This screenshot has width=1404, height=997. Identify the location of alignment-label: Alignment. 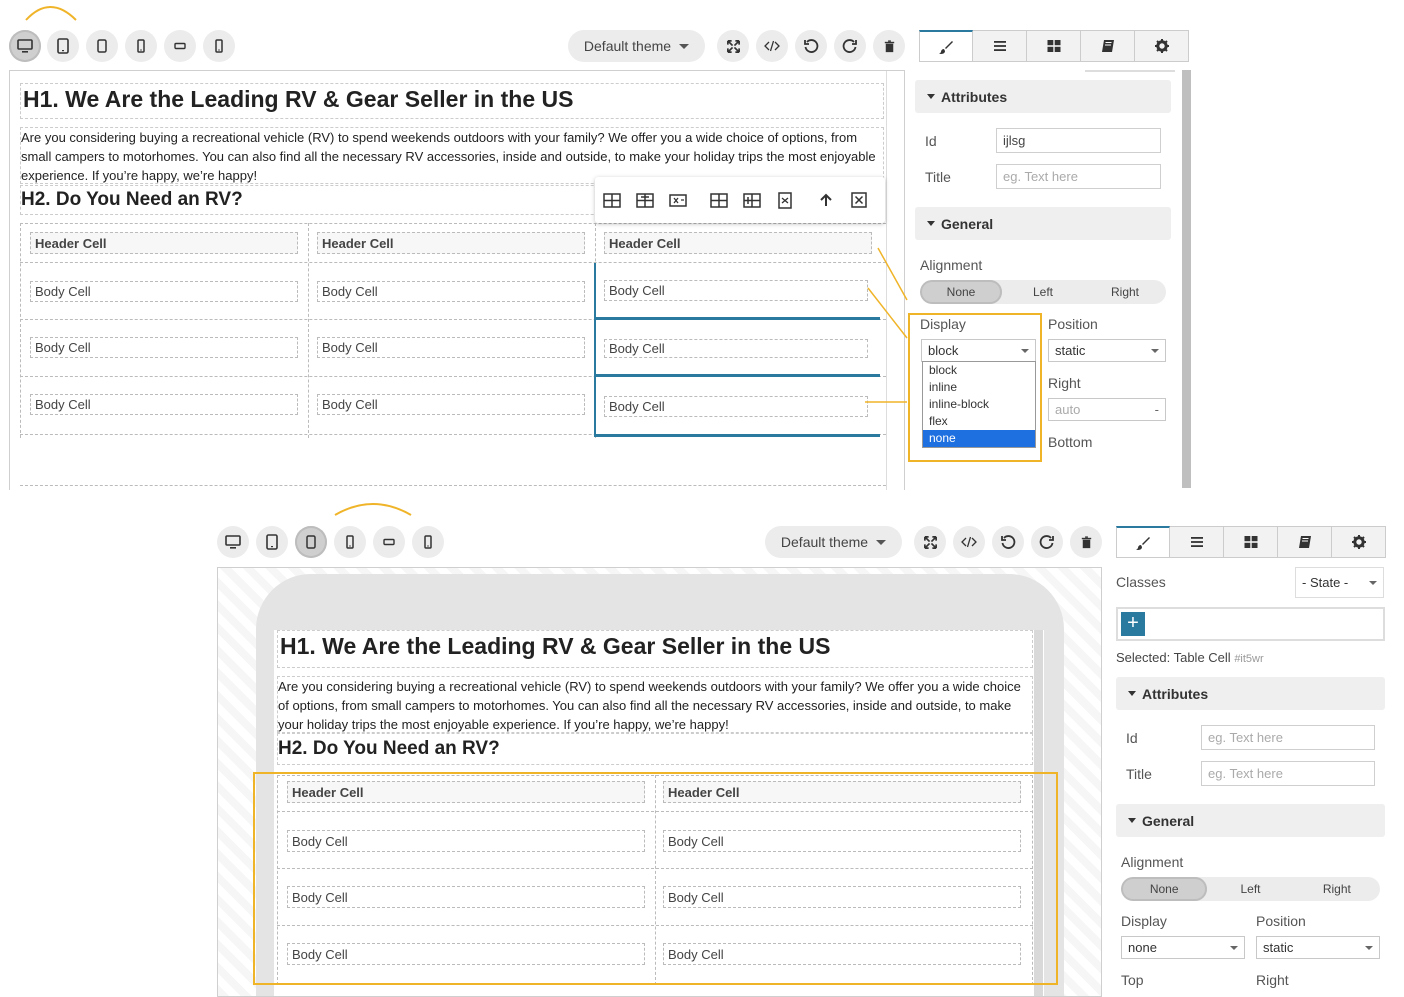
(1152, 862).